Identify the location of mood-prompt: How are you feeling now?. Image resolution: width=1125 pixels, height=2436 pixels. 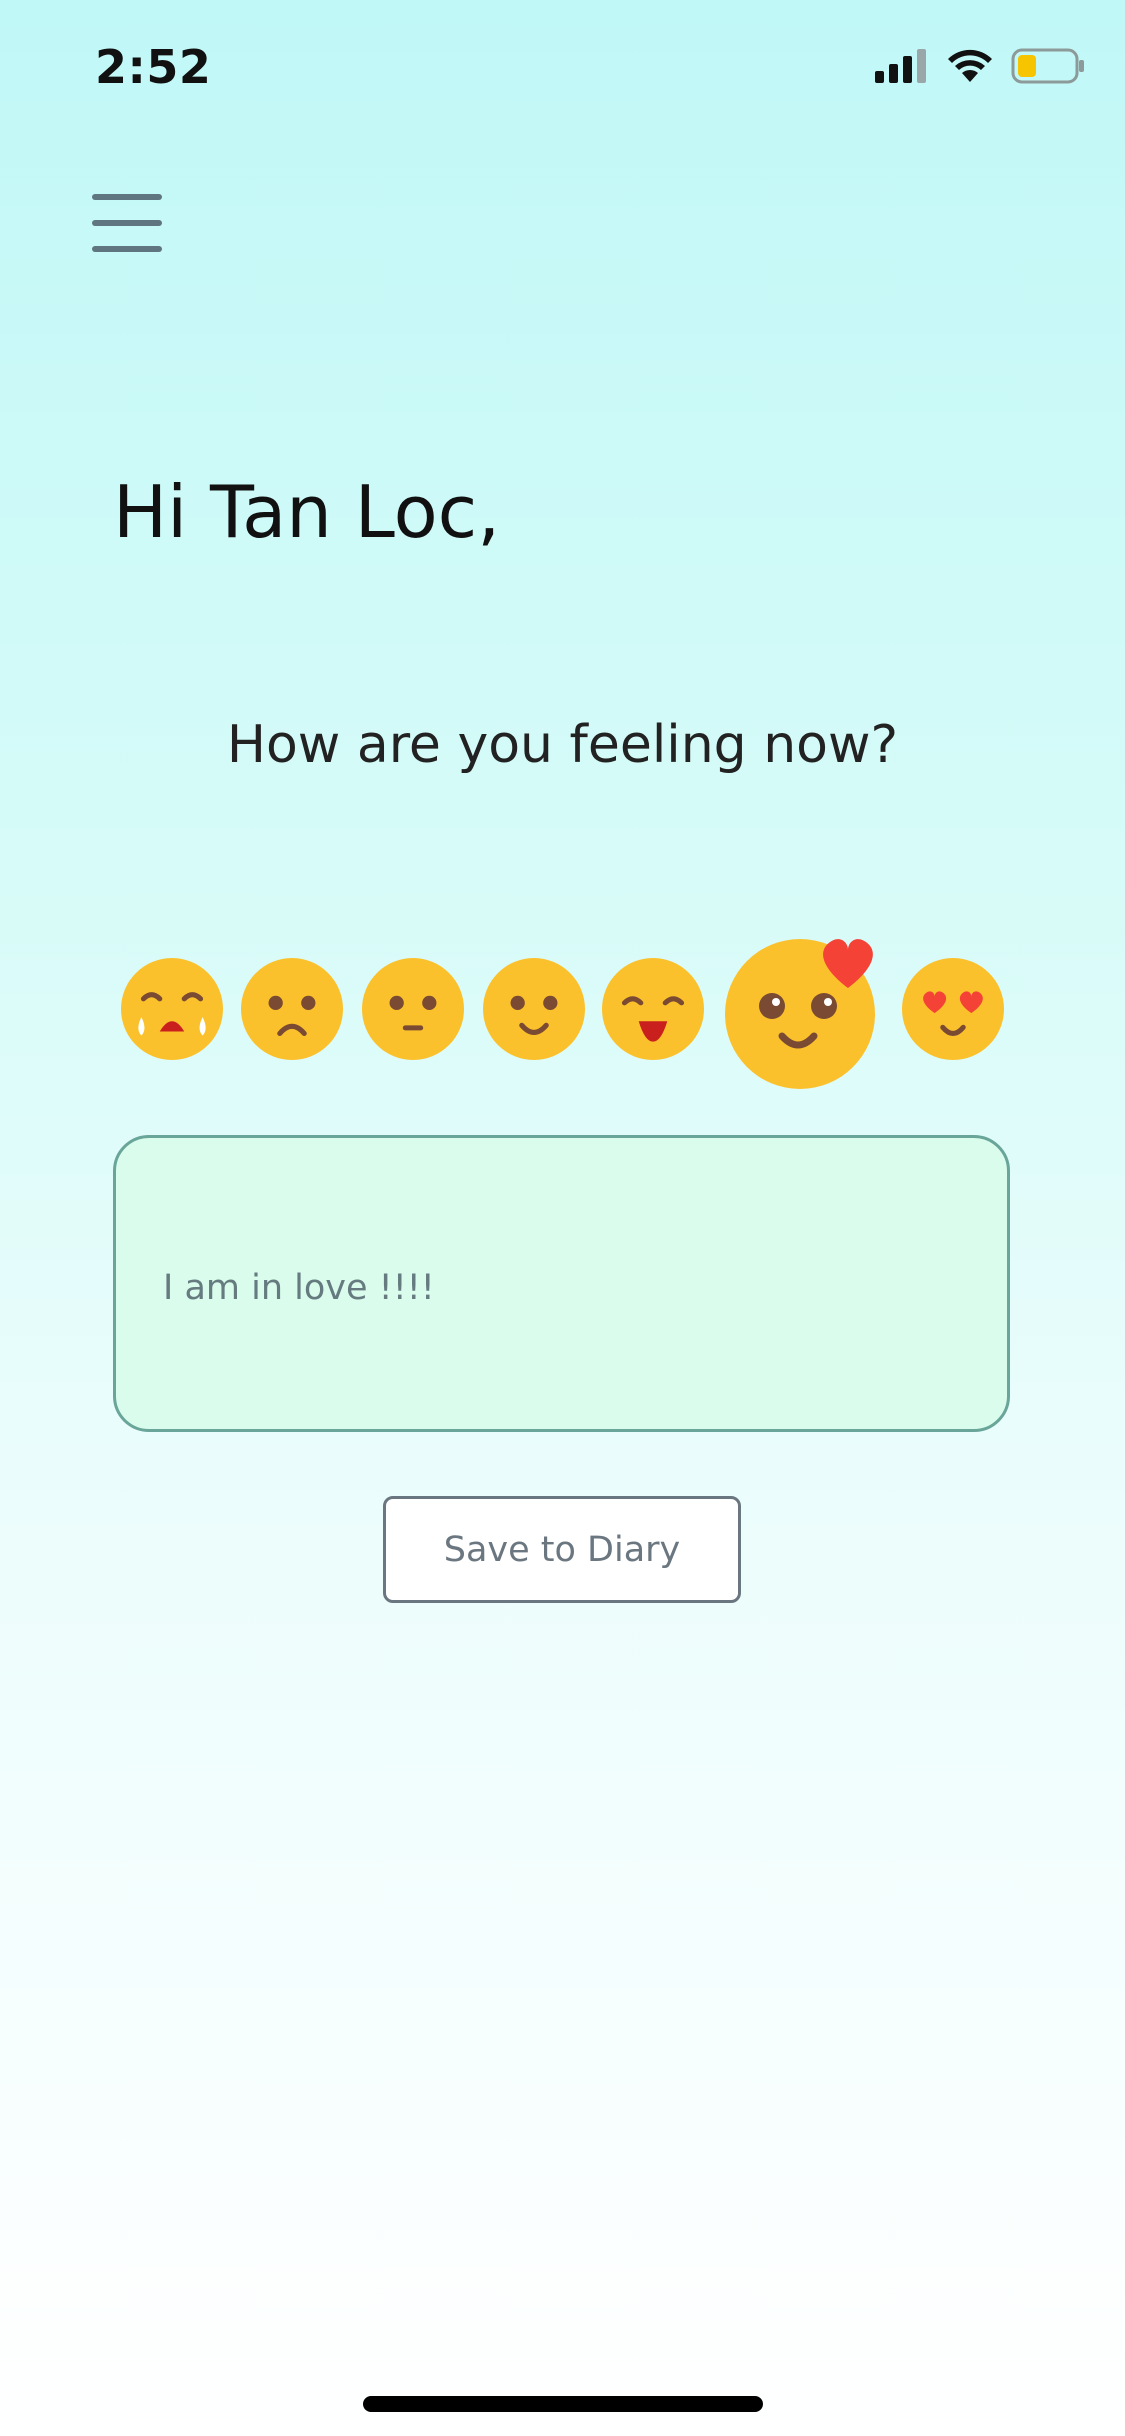
(562, 745).